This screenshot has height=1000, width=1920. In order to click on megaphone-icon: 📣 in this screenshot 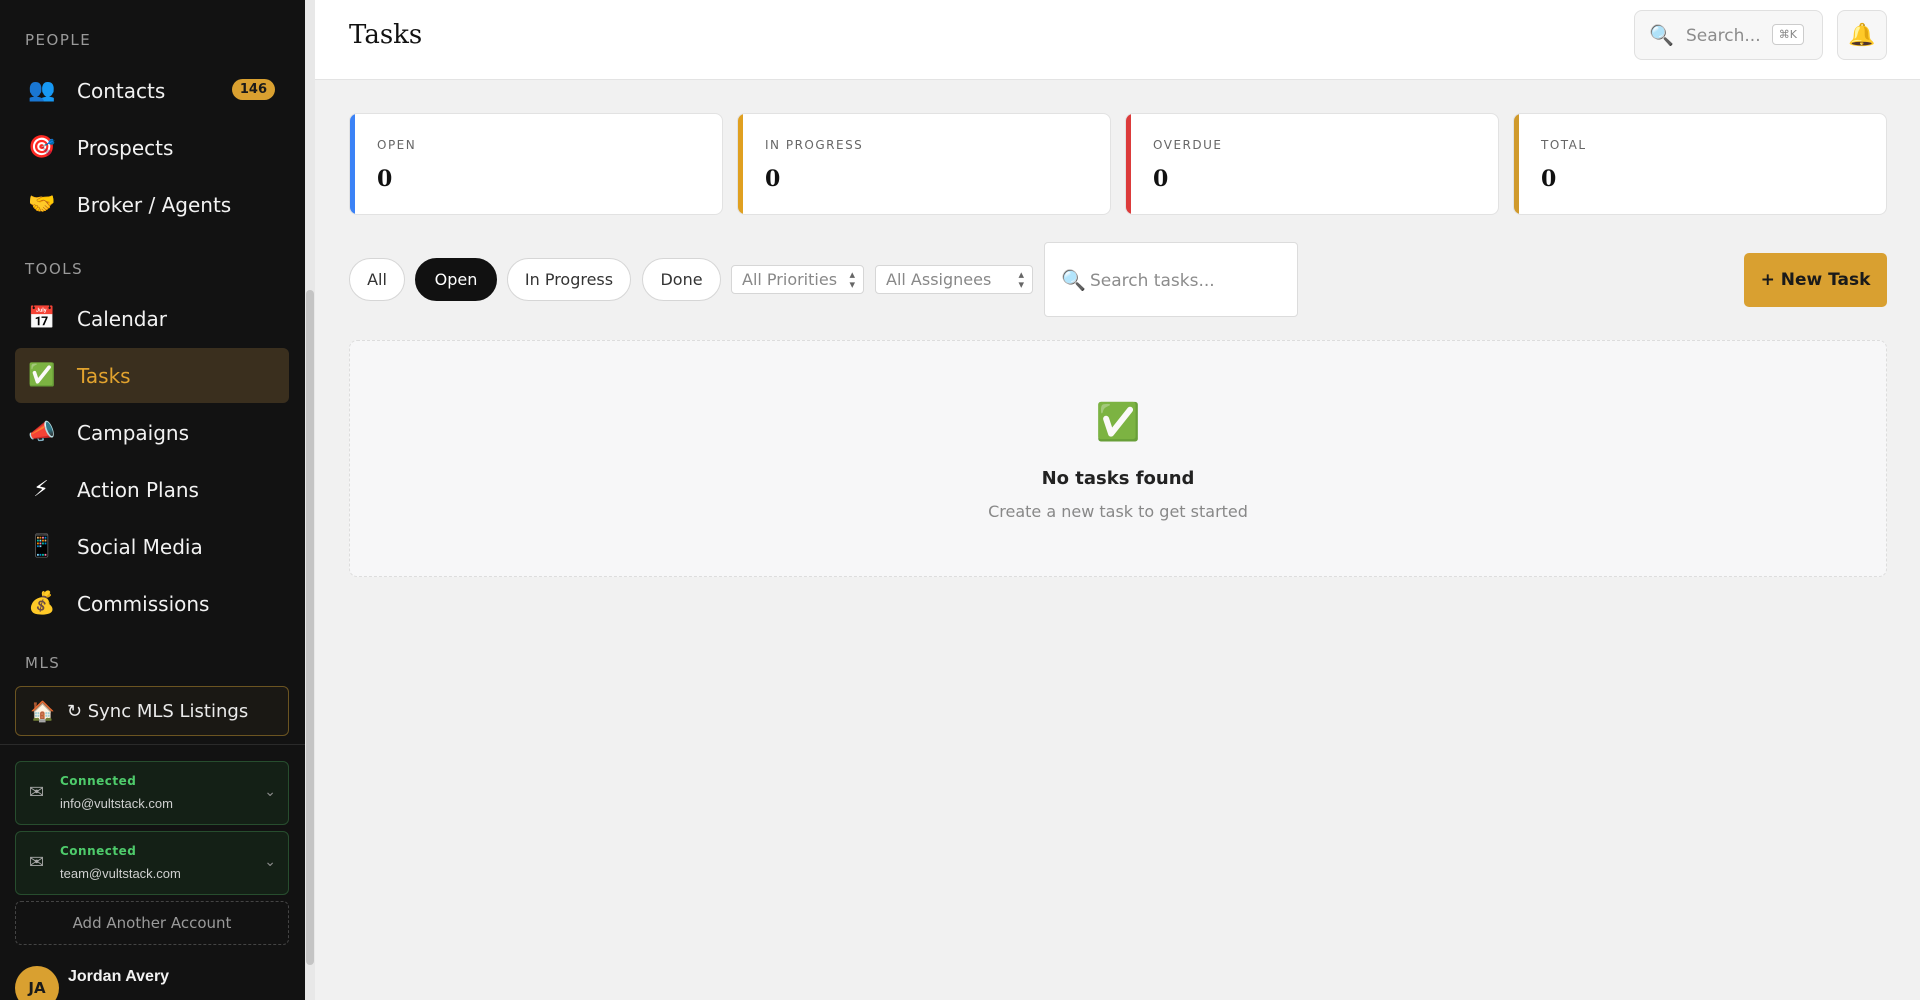, I will do `click(42, 432)`.